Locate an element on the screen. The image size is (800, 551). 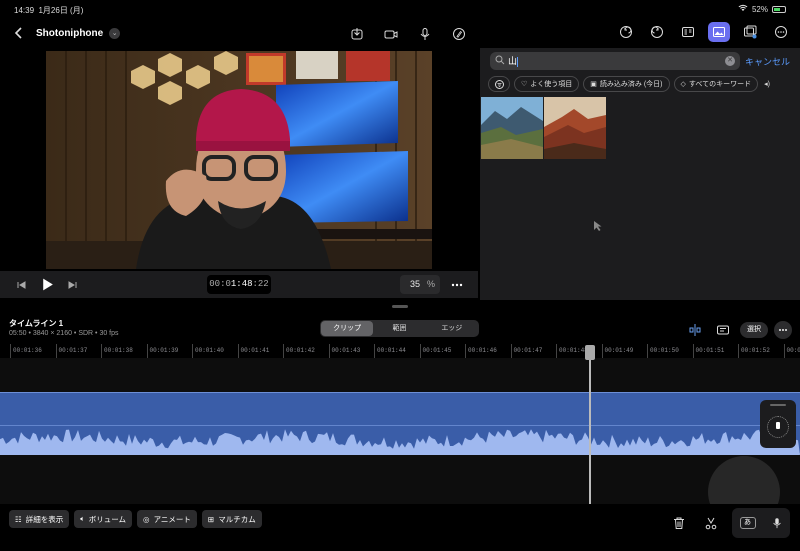
photo-grid is located at coordinates (543, 128).